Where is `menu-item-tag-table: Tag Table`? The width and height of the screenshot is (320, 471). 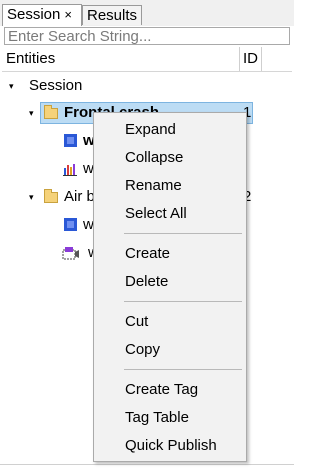 menu-item-tag-table: Tag Table is located at coordinates (157, 418).